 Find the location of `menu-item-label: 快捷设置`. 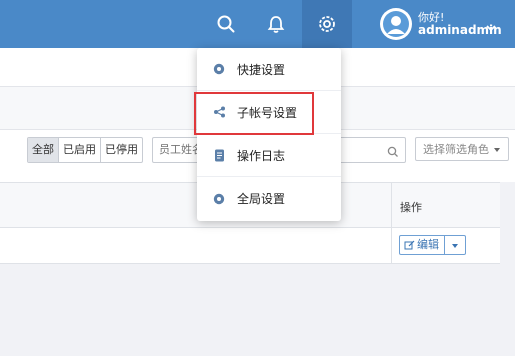

menu-item-label: 快捷设置 is located at coordinates (261, 69).